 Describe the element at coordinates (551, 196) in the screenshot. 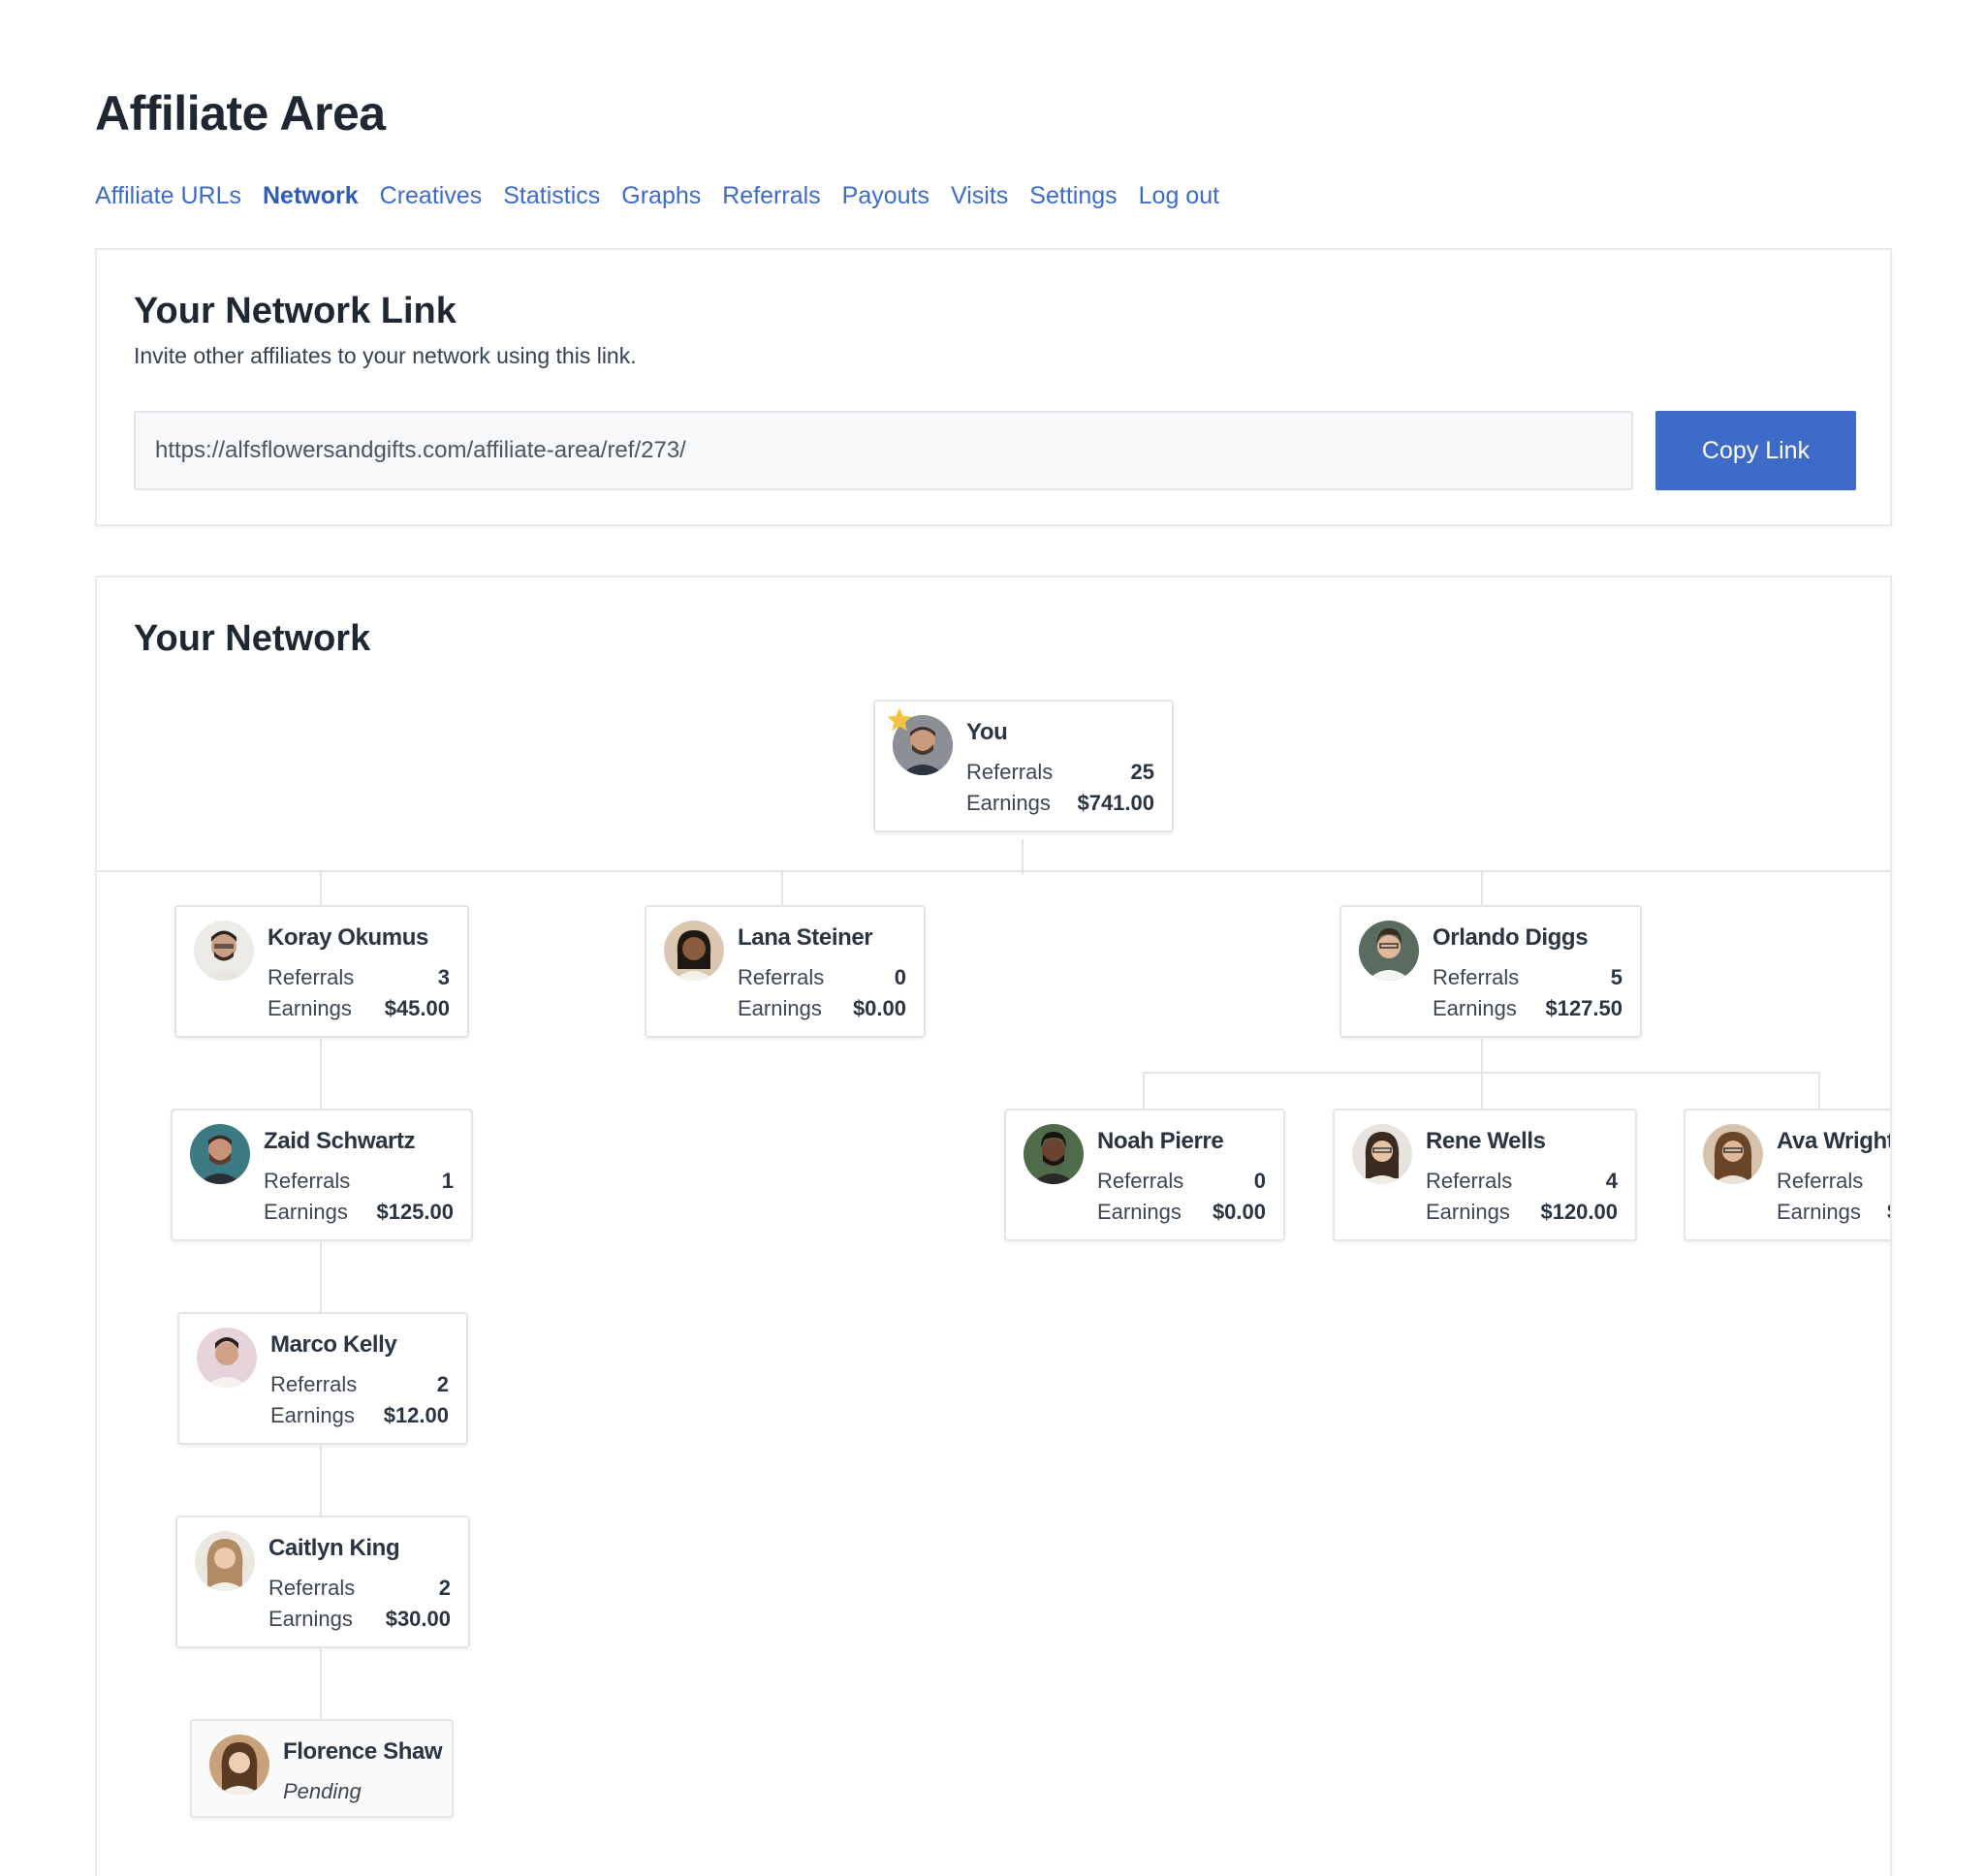

I see `nav-statistics: Statistics` at that location.